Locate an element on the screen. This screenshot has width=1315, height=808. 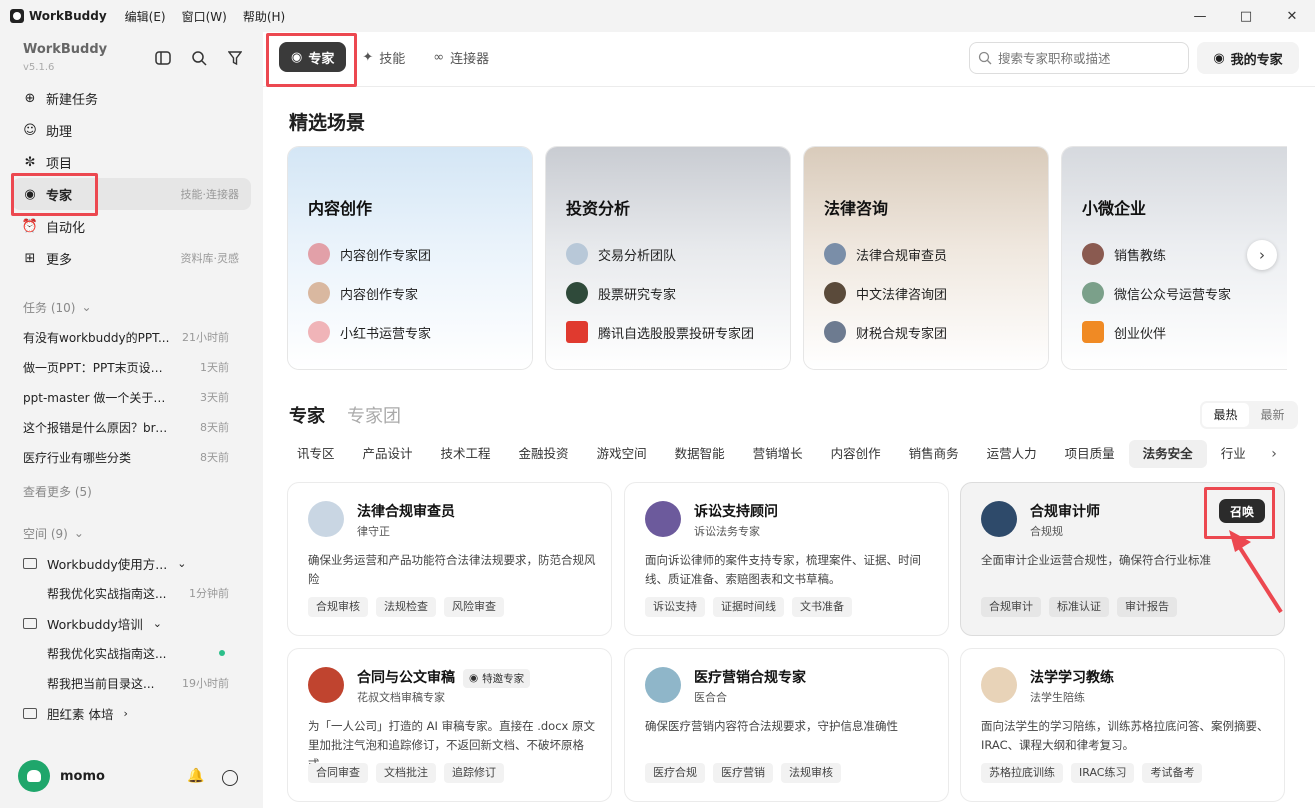
featured-card-title: 内容创作 is located at coordinates (340, 208).